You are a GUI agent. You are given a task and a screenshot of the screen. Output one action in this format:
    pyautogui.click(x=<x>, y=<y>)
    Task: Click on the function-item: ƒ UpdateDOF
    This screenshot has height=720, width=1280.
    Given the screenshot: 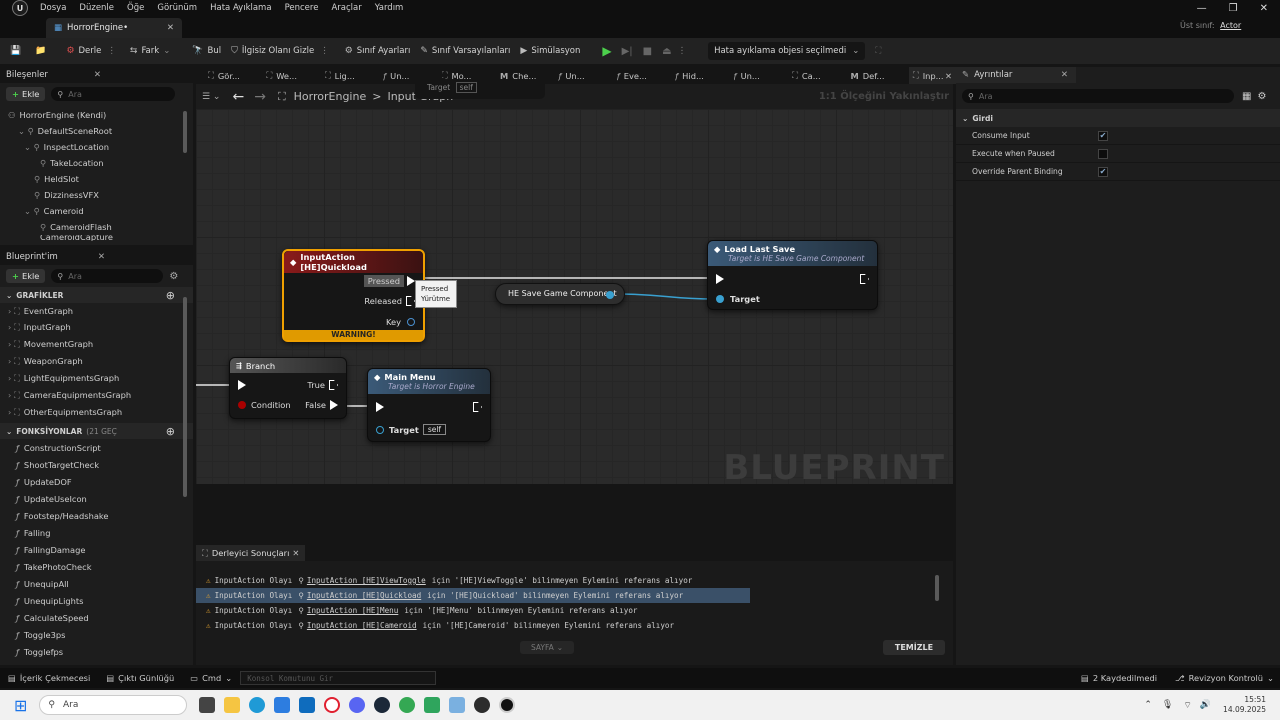 What is the action you would take?
    pyautogui.click(x=96, y=482)
    